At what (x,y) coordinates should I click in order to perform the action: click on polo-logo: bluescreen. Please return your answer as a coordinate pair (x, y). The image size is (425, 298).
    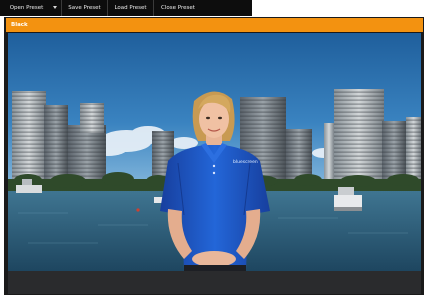
    Looking at the image, I should click on (245, 162).